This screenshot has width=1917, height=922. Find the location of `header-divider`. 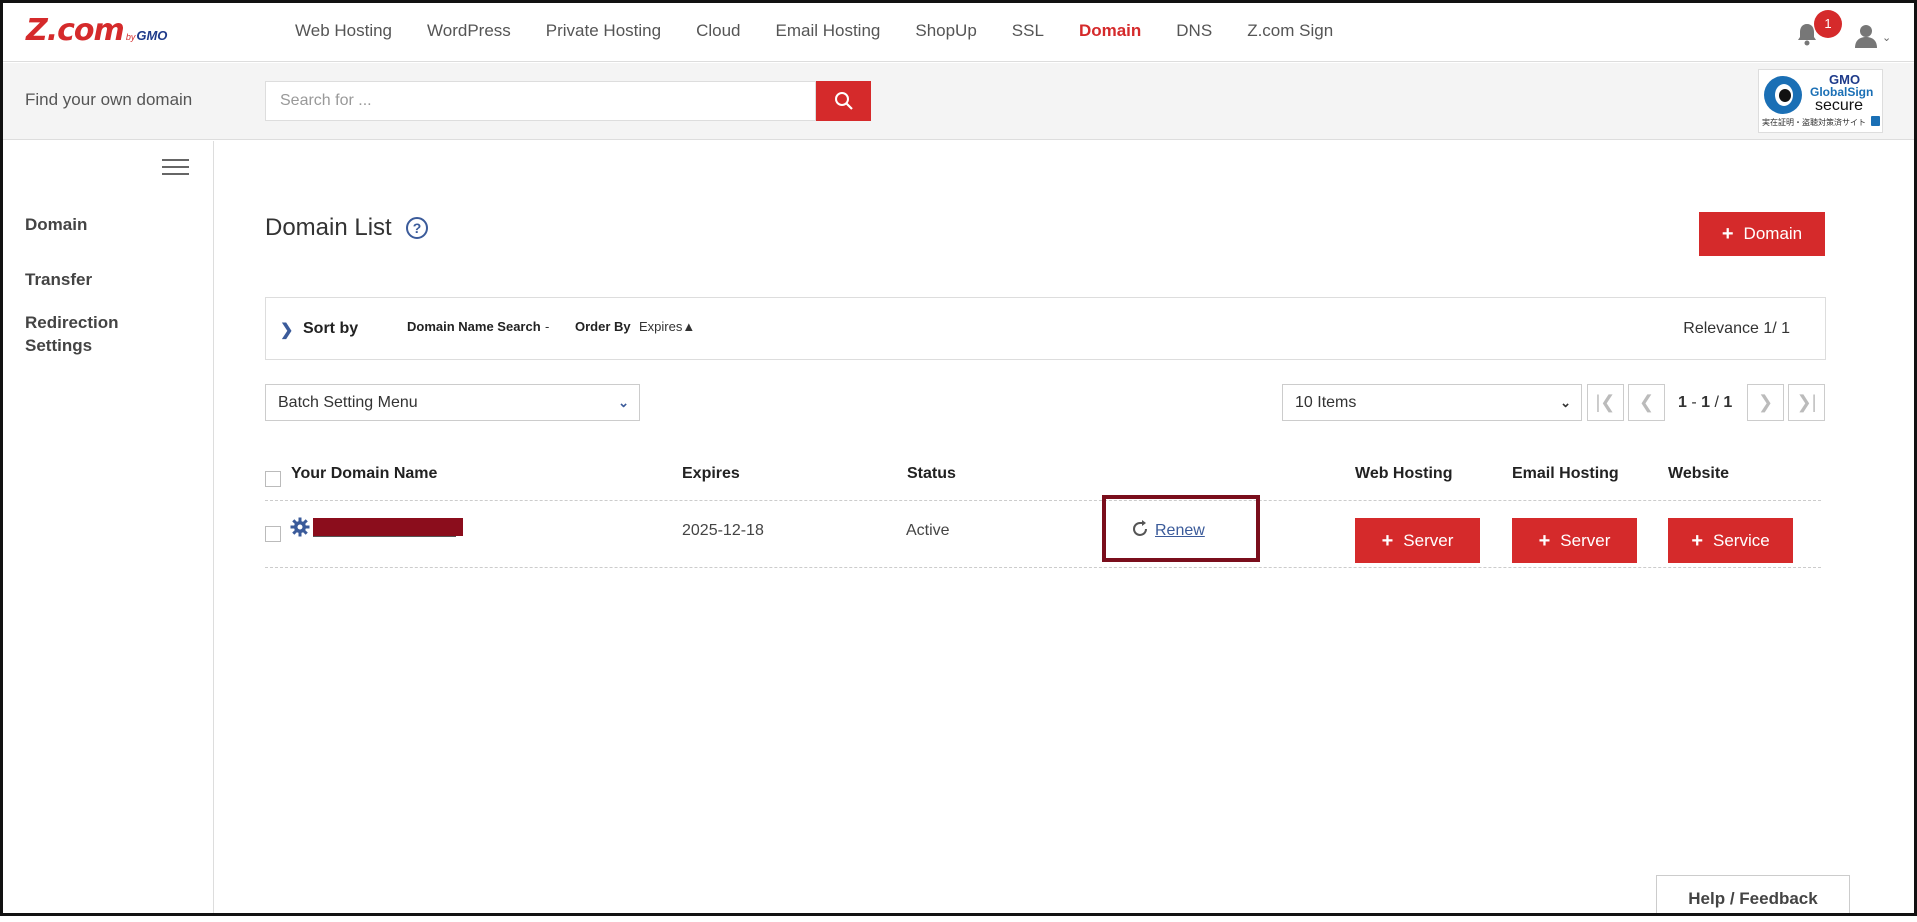

header-divider is located at coordinates (1043, 500).